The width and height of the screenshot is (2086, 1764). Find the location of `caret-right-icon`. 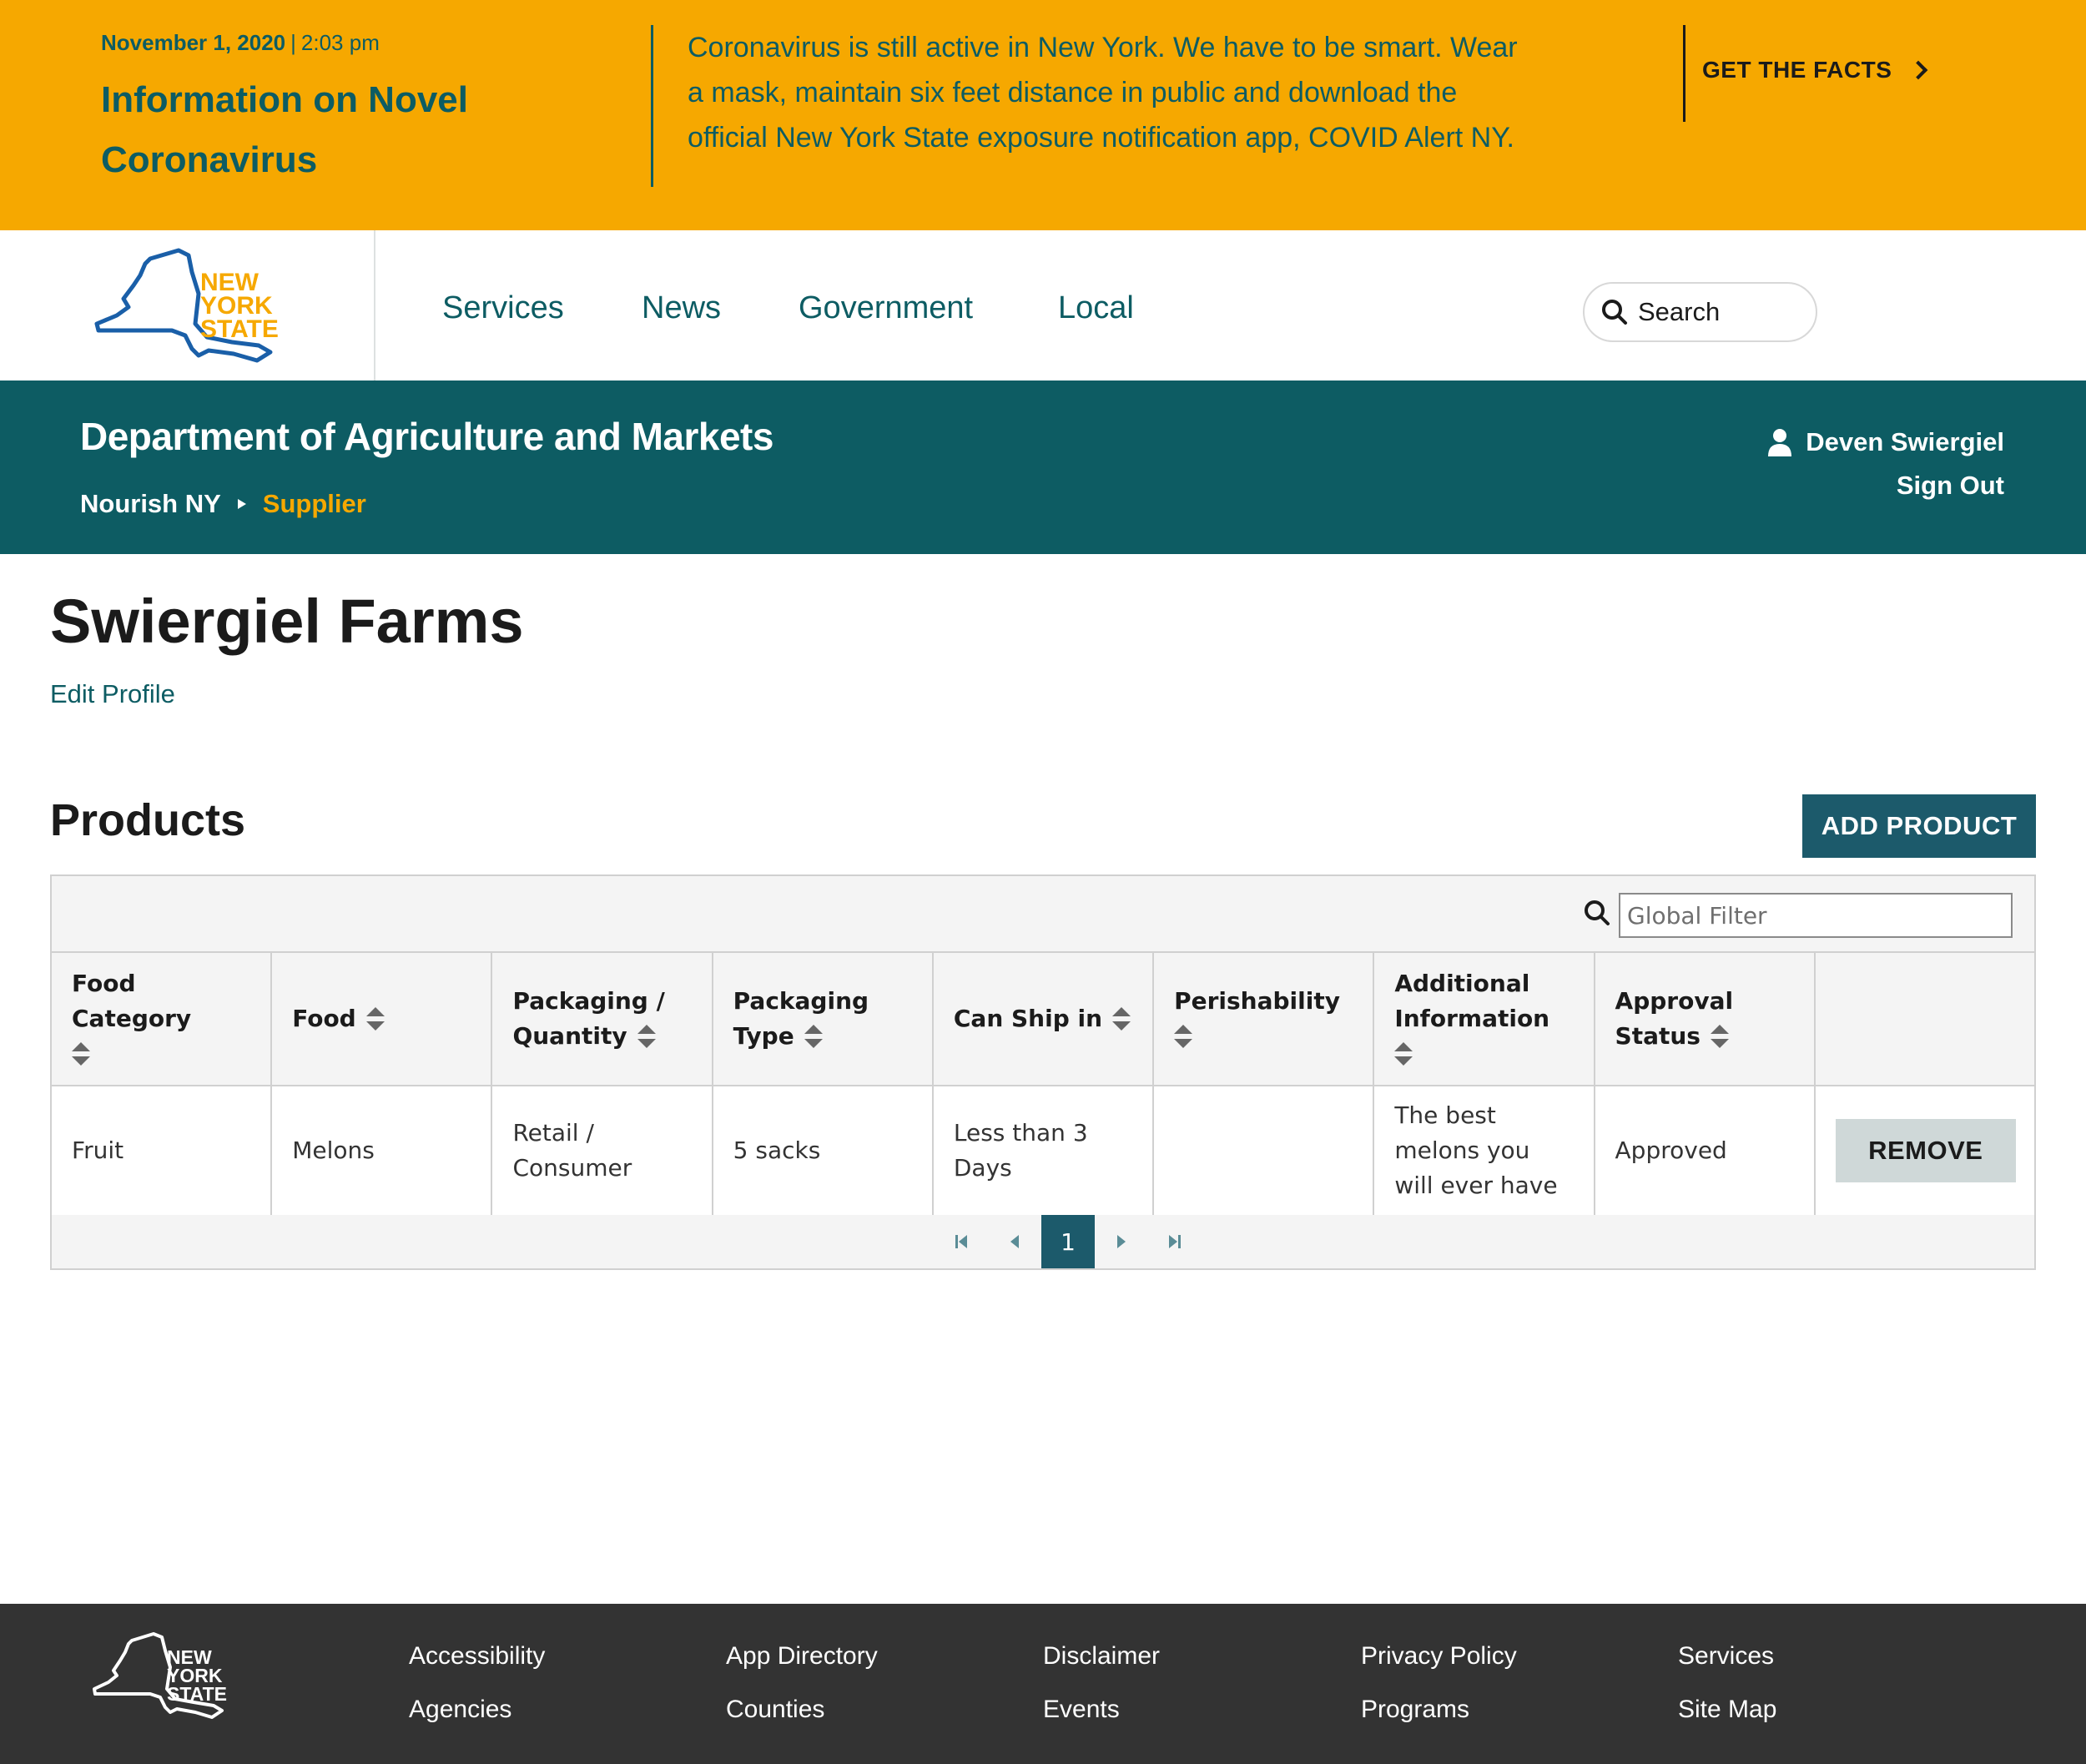

caret-right-icon is located at coordinates (1121, 1241).